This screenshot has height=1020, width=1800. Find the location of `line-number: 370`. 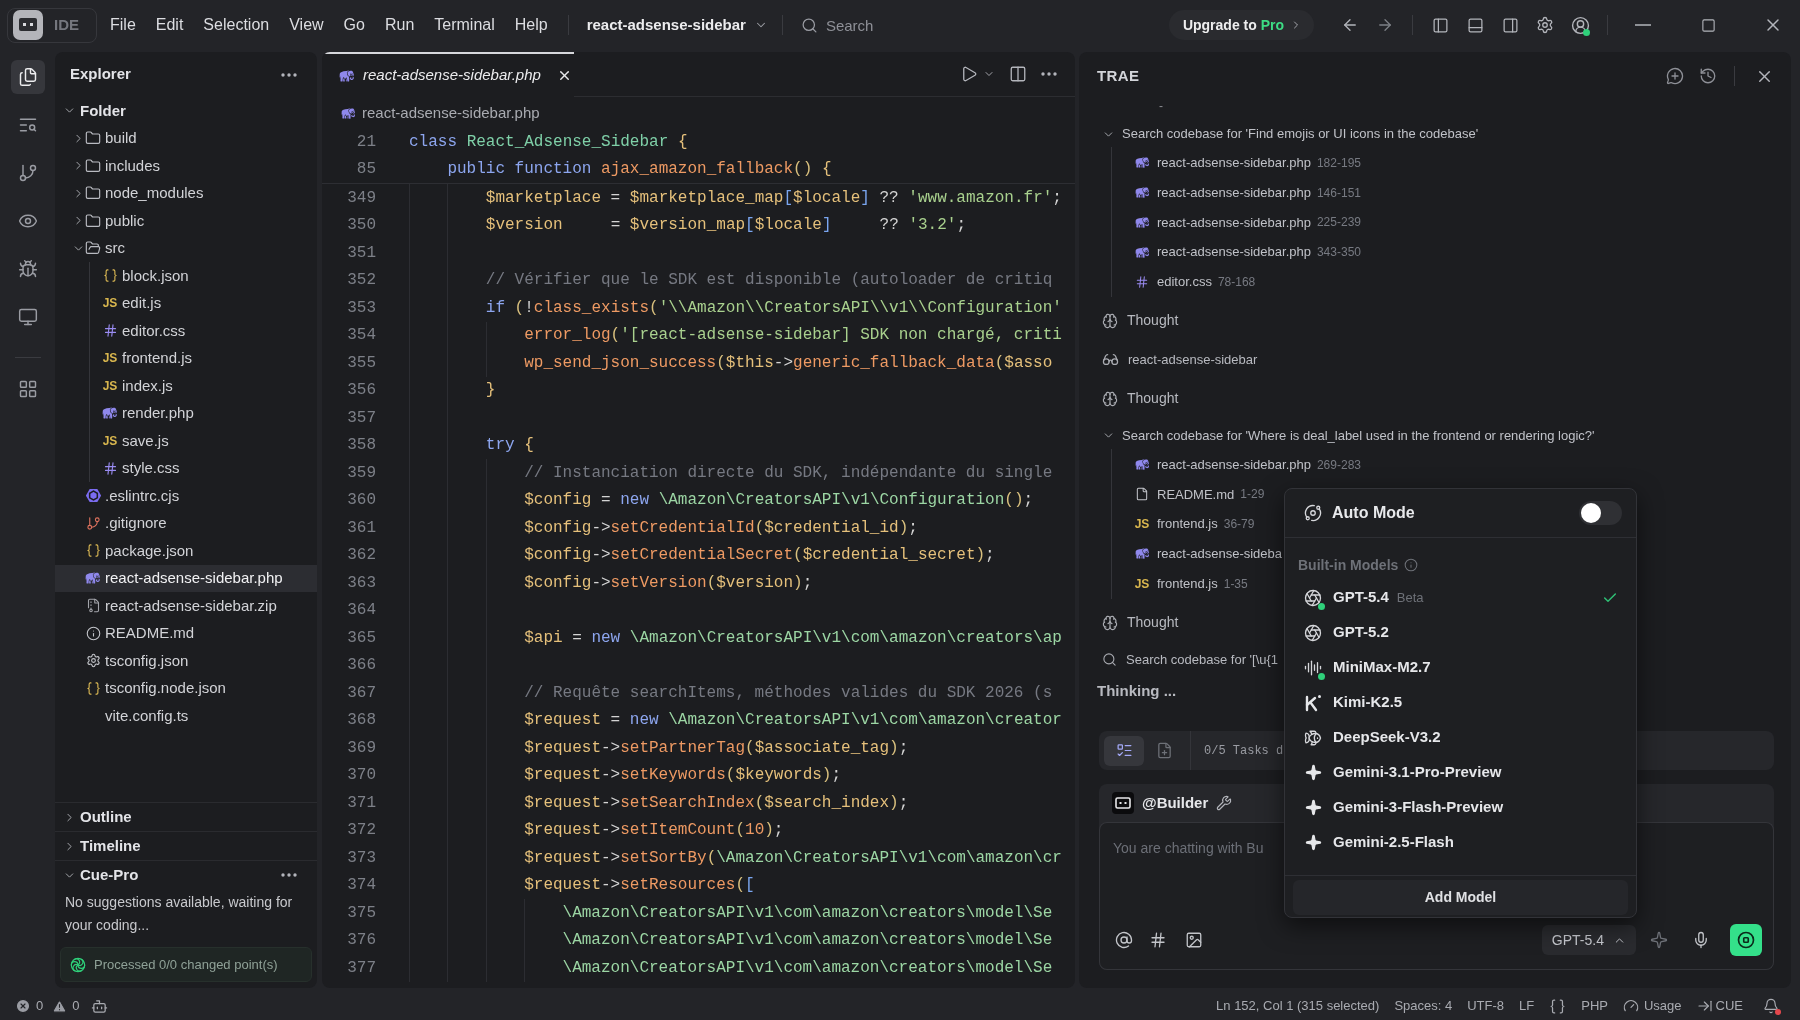

line-number: 370 is located at coordinates (361, 776).